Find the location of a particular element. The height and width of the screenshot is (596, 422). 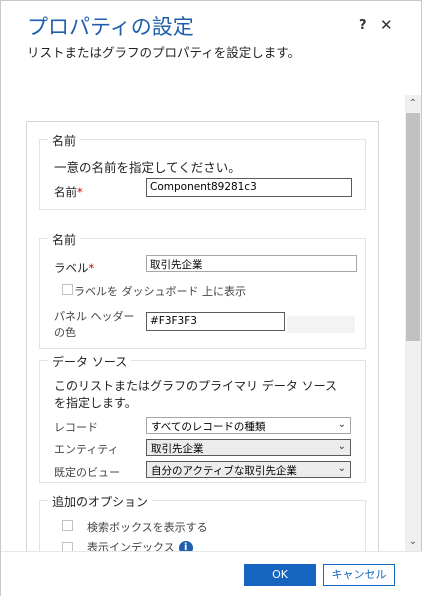

data-source-description-line2: を指定します。 is located at coordinates (95, 403).